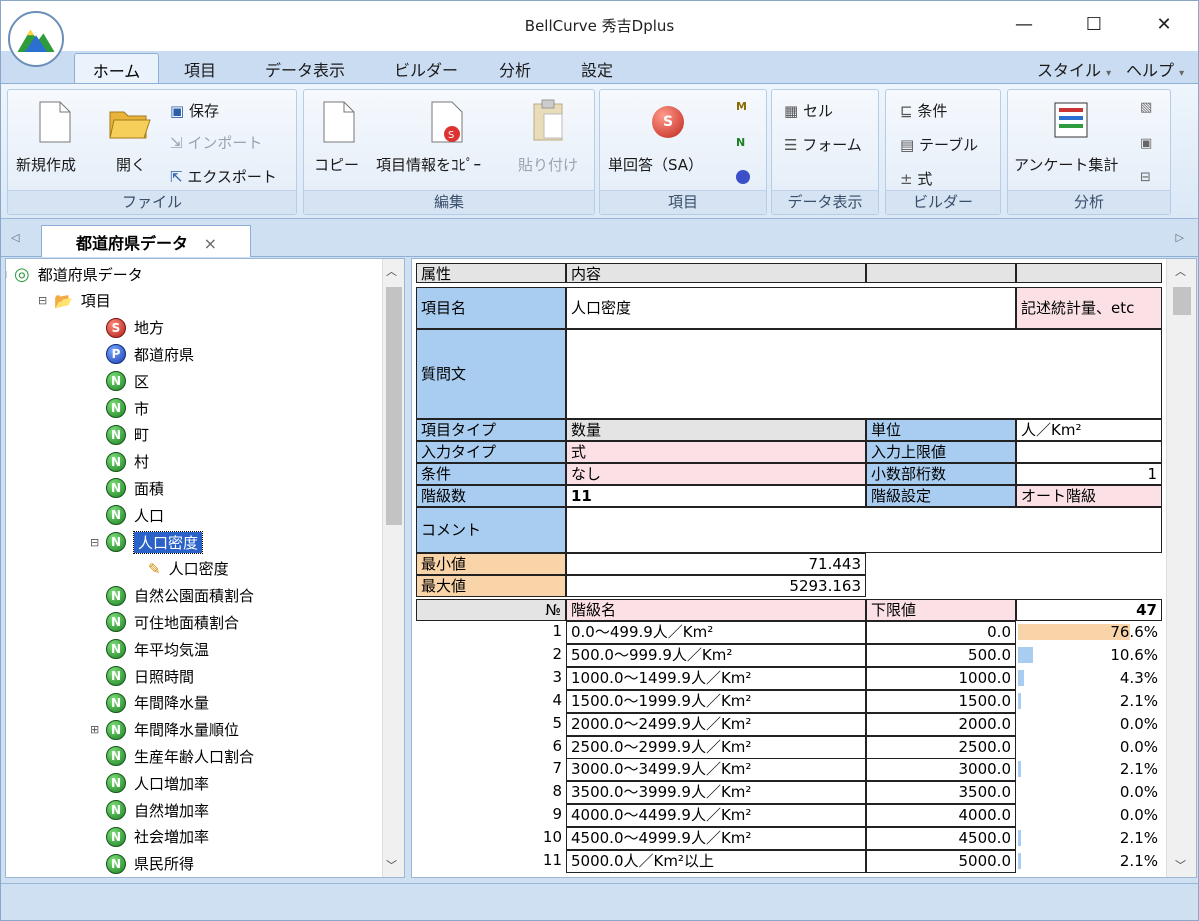  I want to click on tree-node: S 地方, so click(135, 328).